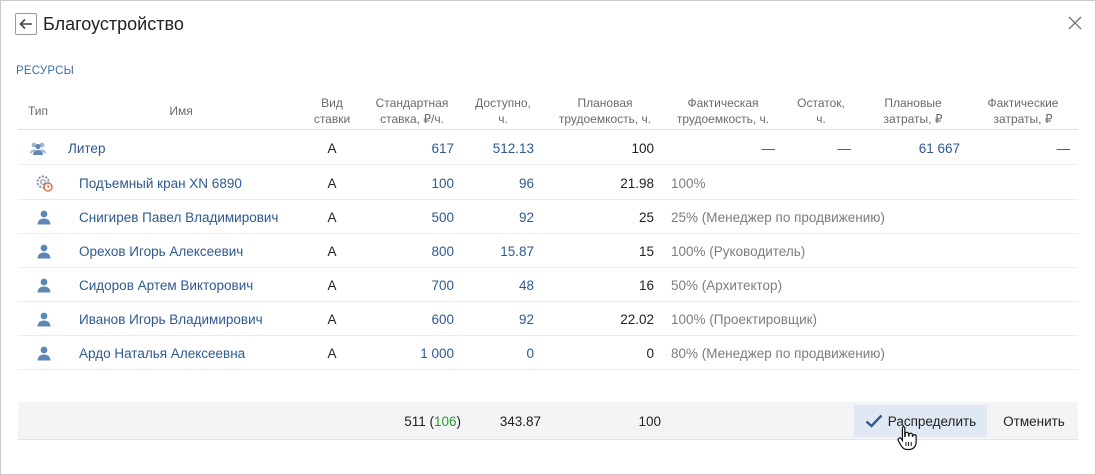  I want to click on standard-rate: 500, so click(416, 217).